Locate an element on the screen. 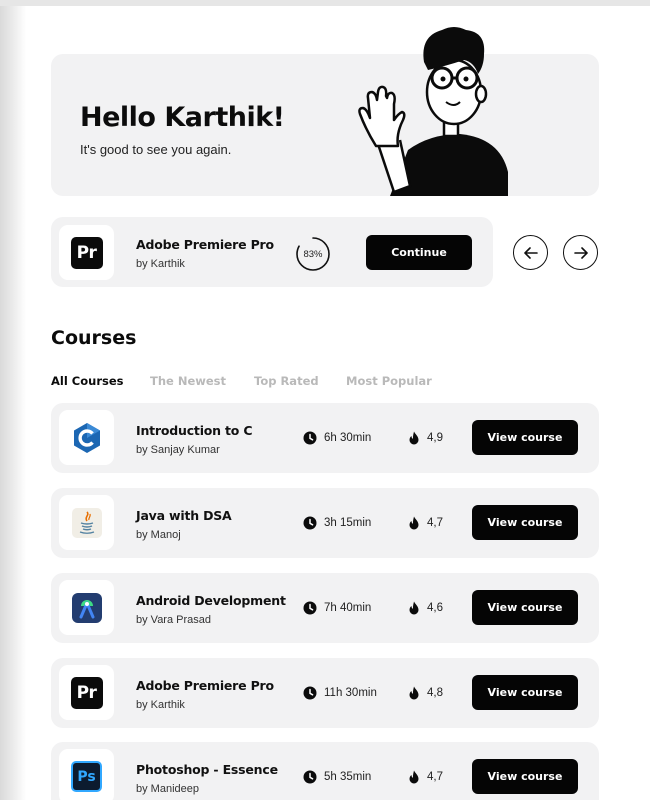 The image size is (650, 800). arrow-right-icon is located at coordinates (580, 252).